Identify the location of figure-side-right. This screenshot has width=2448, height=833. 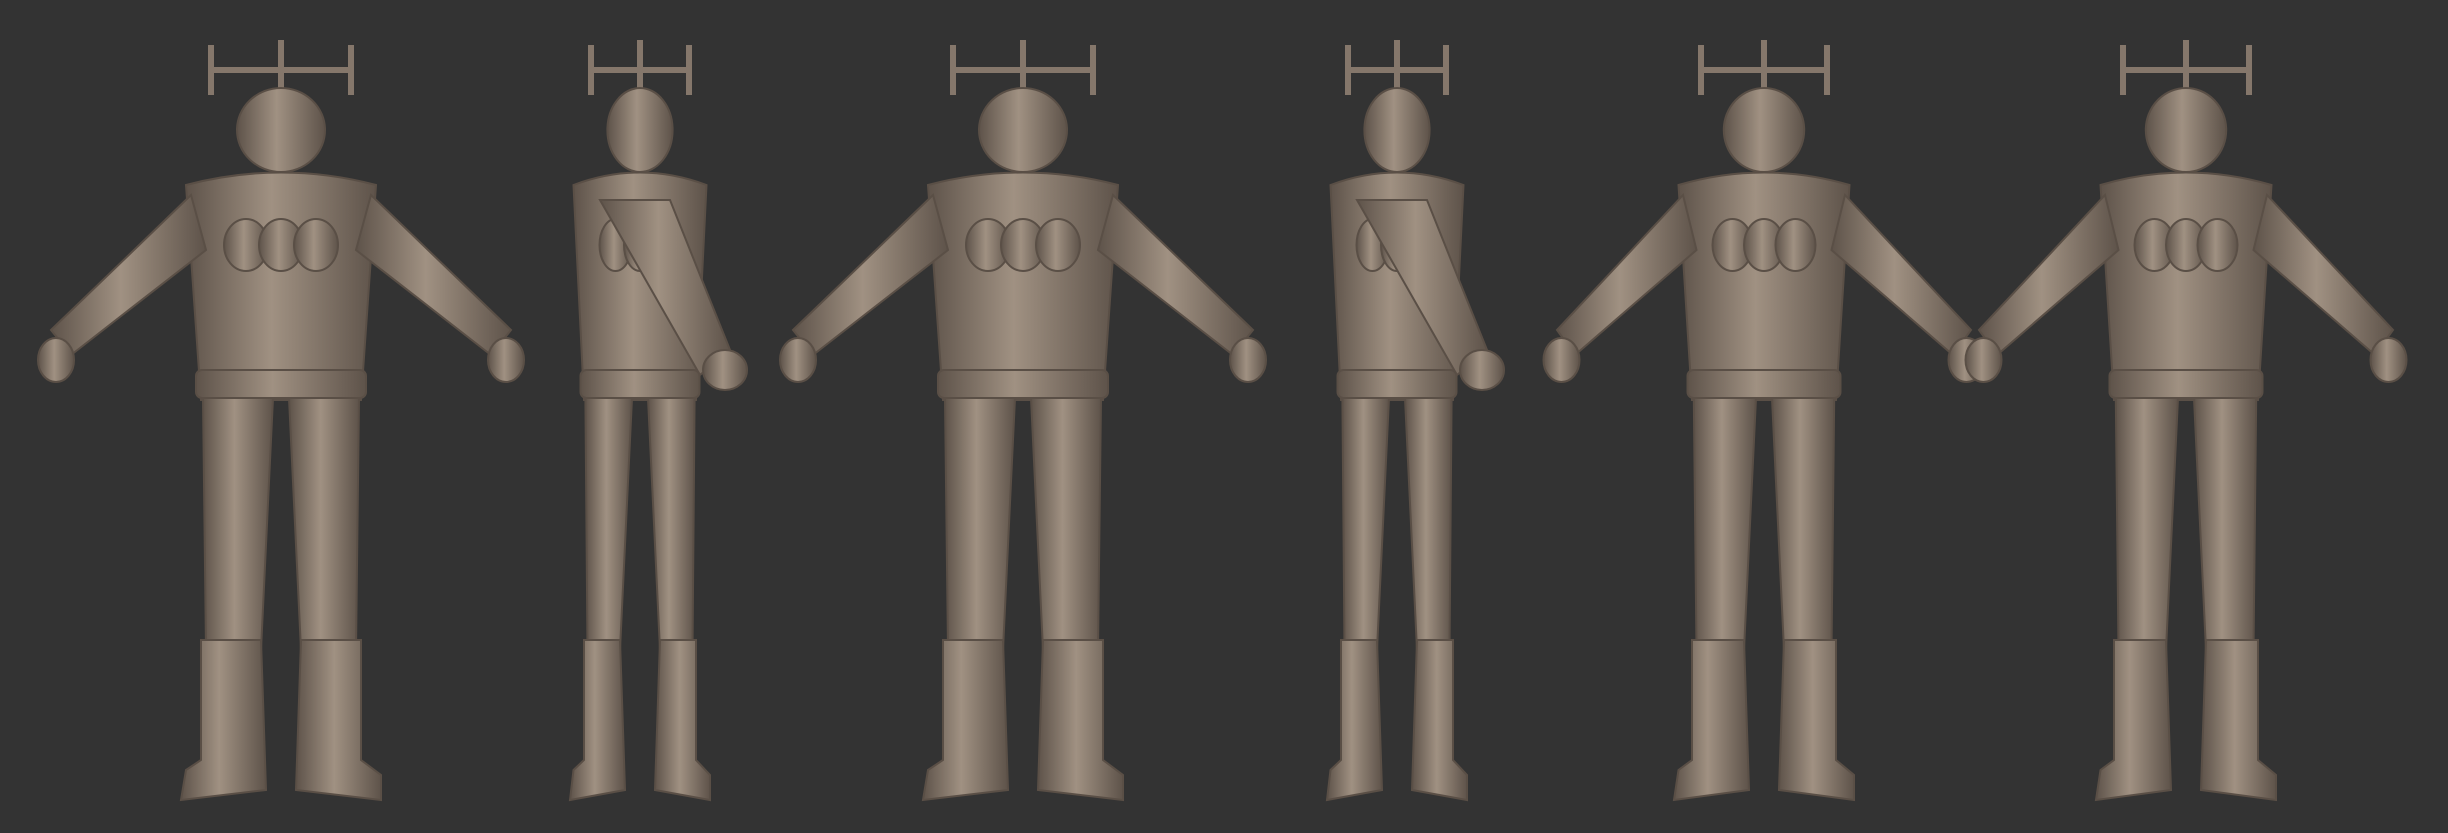
(1415, 421).